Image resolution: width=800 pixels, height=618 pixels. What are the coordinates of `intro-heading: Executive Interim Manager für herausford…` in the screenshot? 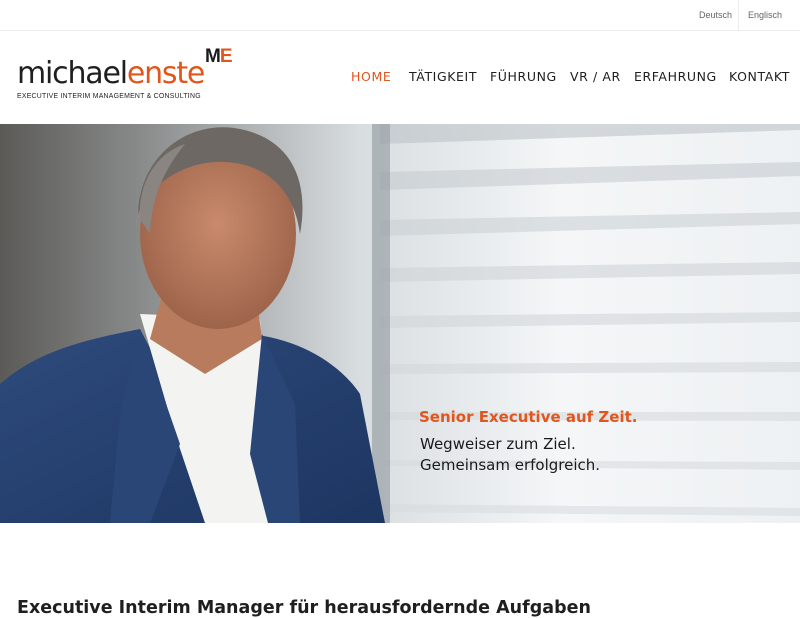 It's located at (304, 608).